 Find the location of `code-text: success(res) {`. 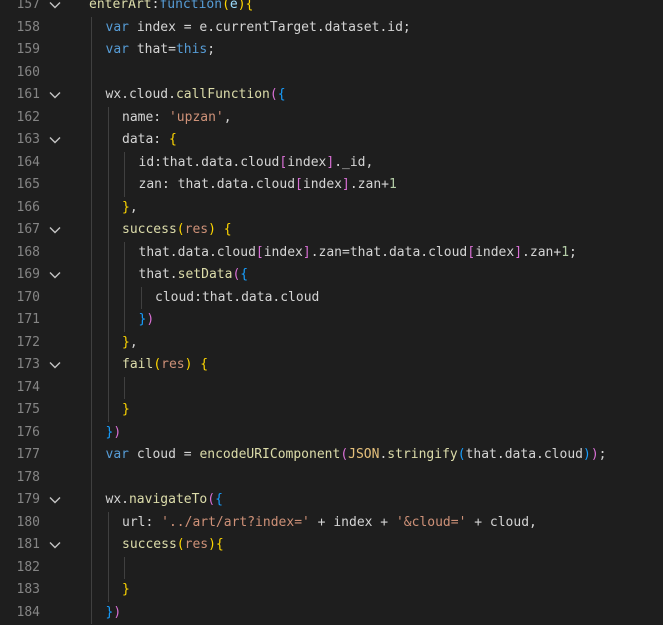

code-text: success(res) { is located at coordinates (177, 230).